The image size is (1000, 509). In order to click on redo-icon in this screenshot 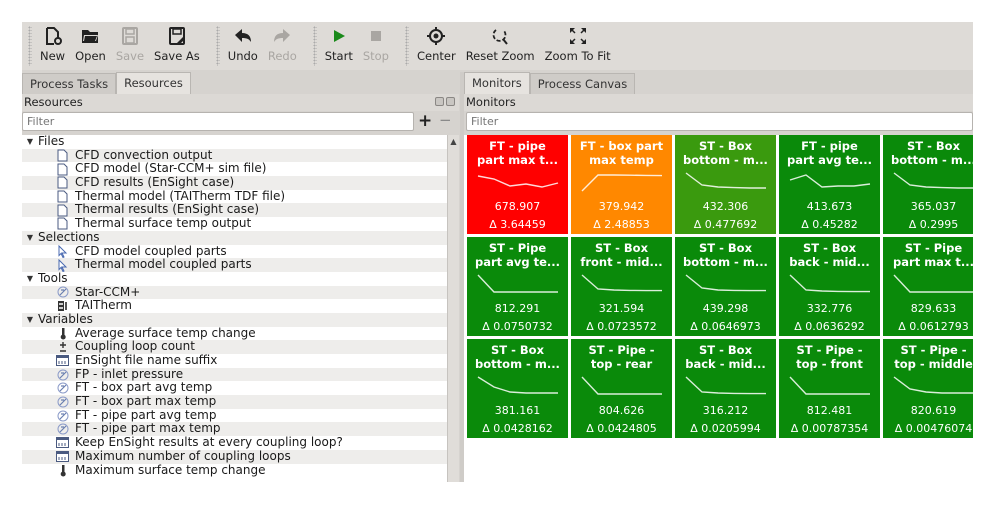, I will do `click(282, 36)`.